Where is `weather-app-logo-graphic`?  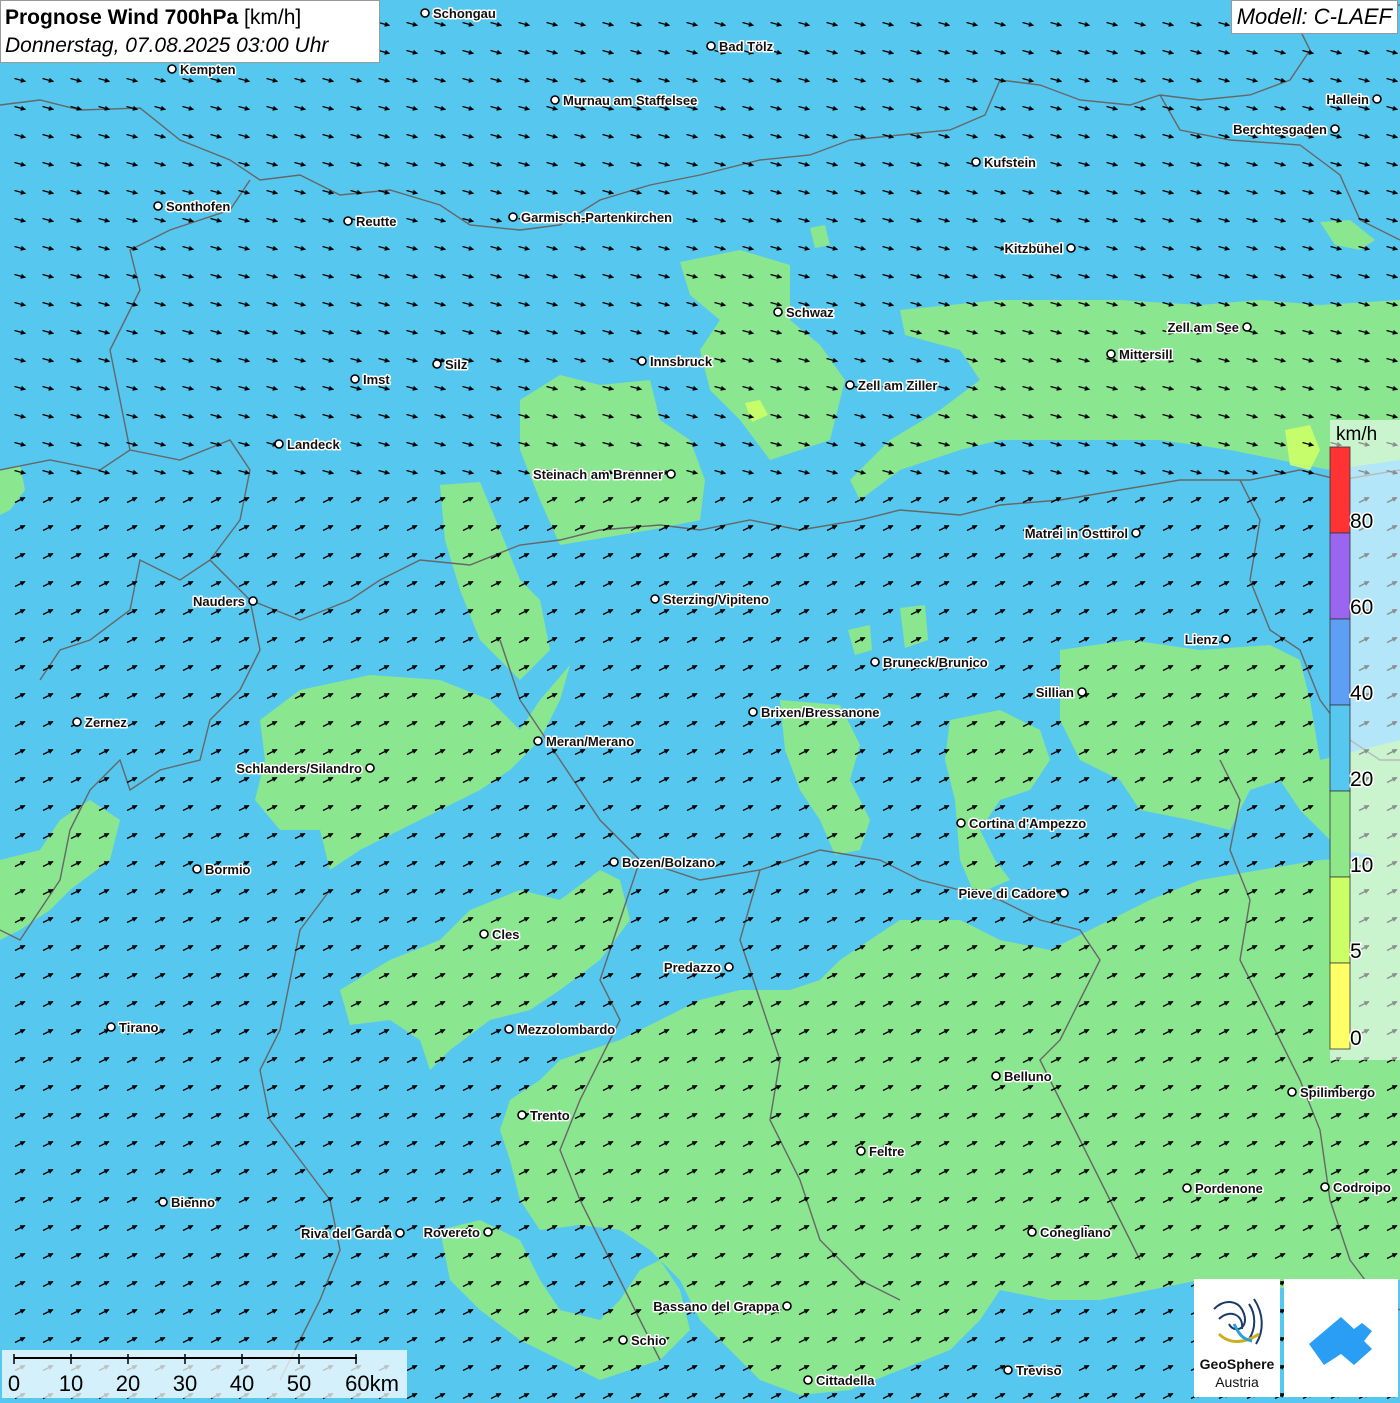
weather-app-logo-graphic is located at coordinates (1340, 1341).